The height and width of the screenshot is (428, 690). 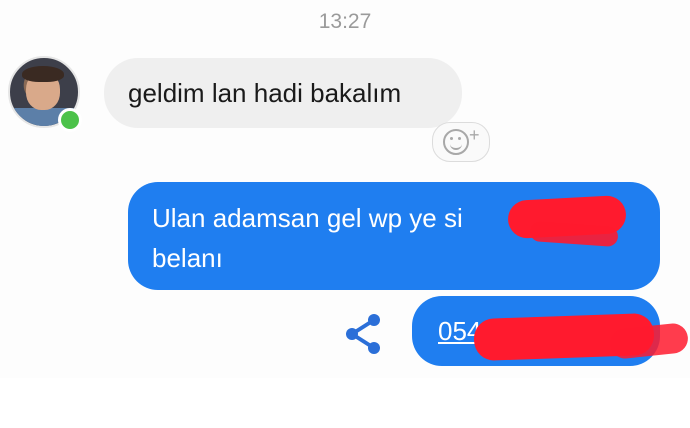 I want to click on add-reaction-icon, so click(x=456, y=142).